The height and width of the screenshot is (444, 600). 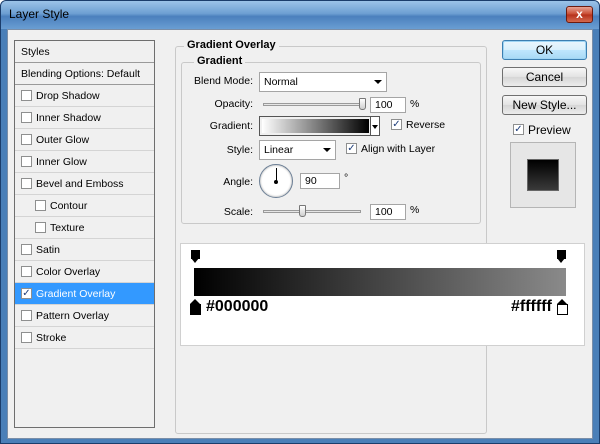 I want to click on style-select: Linear, so click(x=297, y=150).